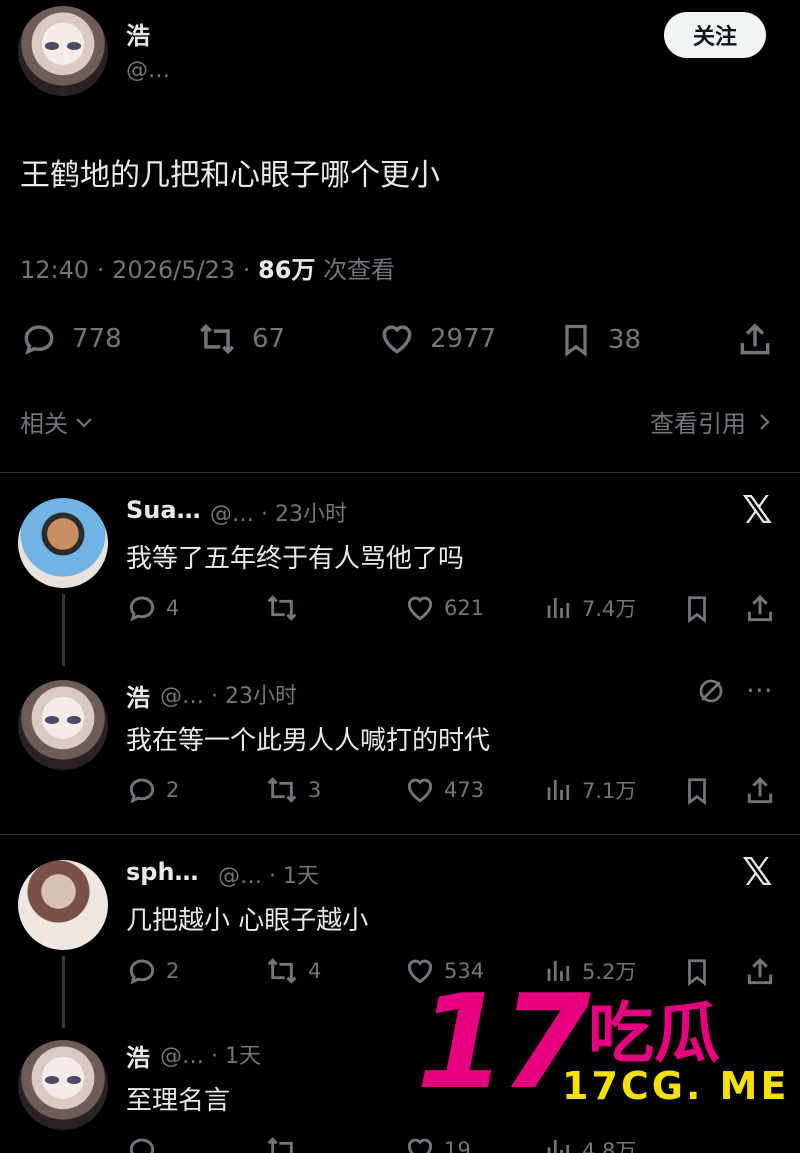 Image resolution: width=800 pixels, height=1153 pixels. I want to click on post-timestamp: 12:40 · 2026/5/23 ·, so click(135, 270).